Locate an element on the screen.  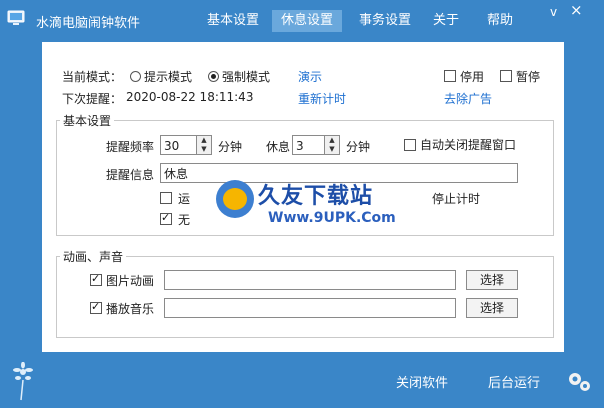
minimize-button: v is located at coordinates (553, 12).